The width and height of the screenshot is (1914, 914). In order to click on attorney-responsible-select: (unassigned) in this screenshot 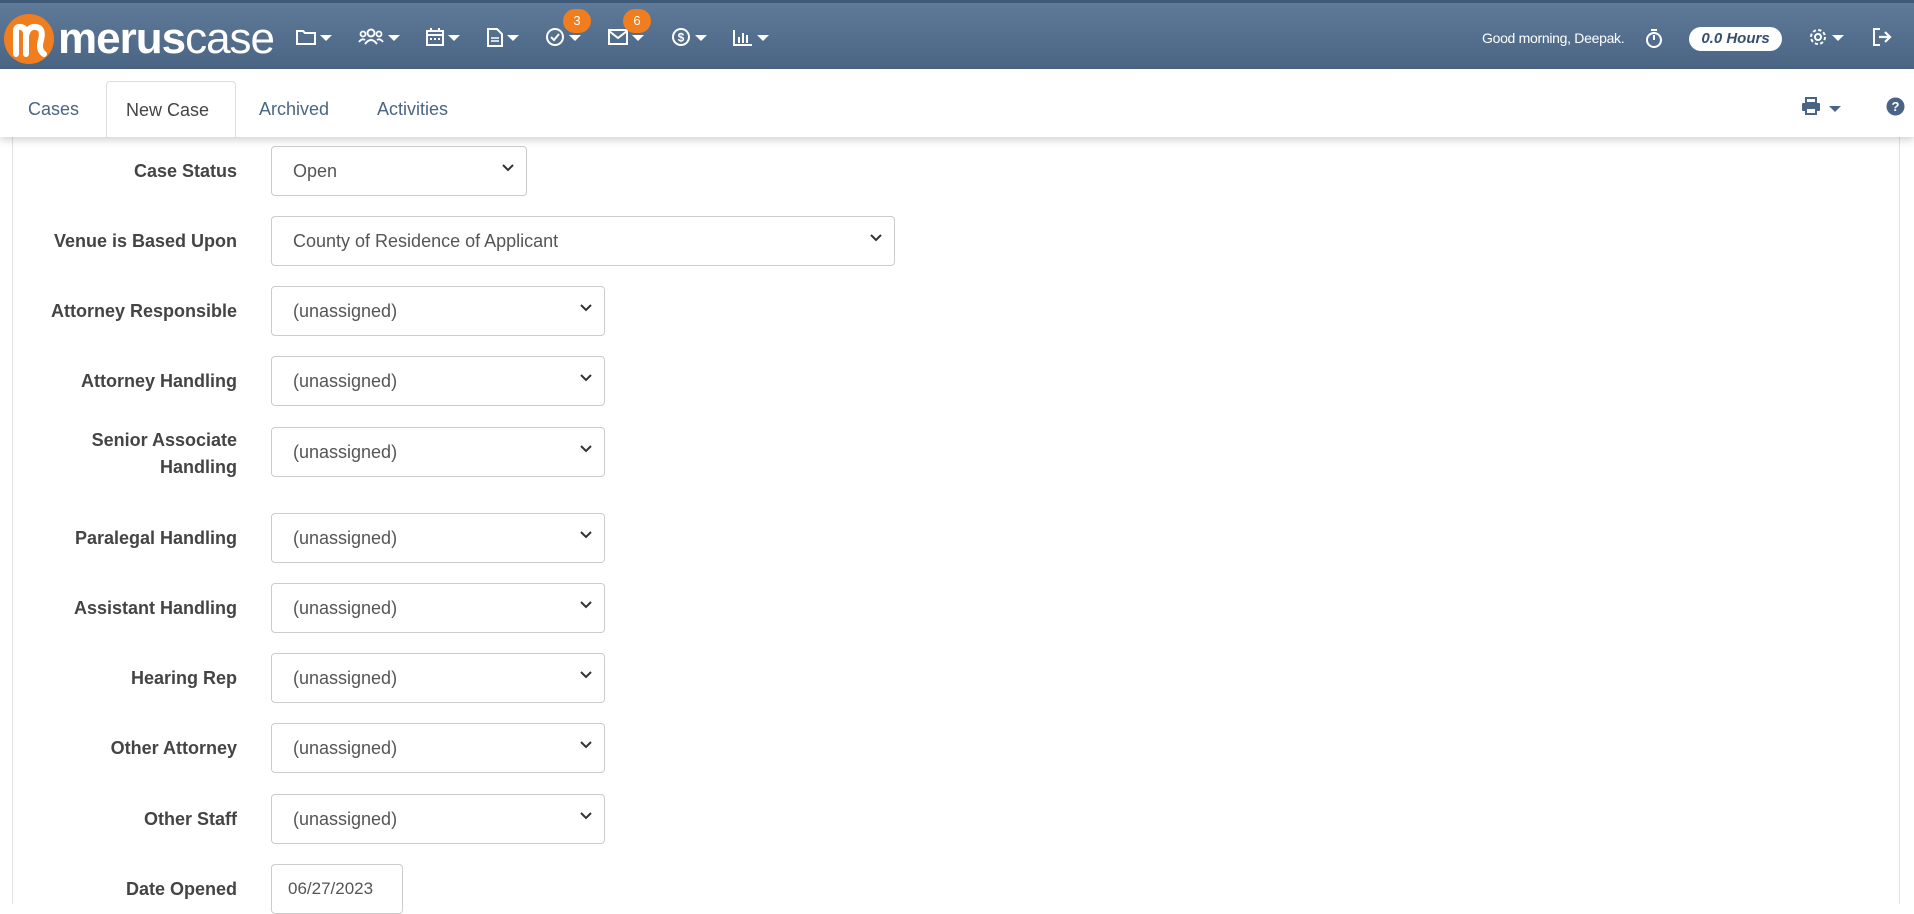, I will do `click(438, 311)`.